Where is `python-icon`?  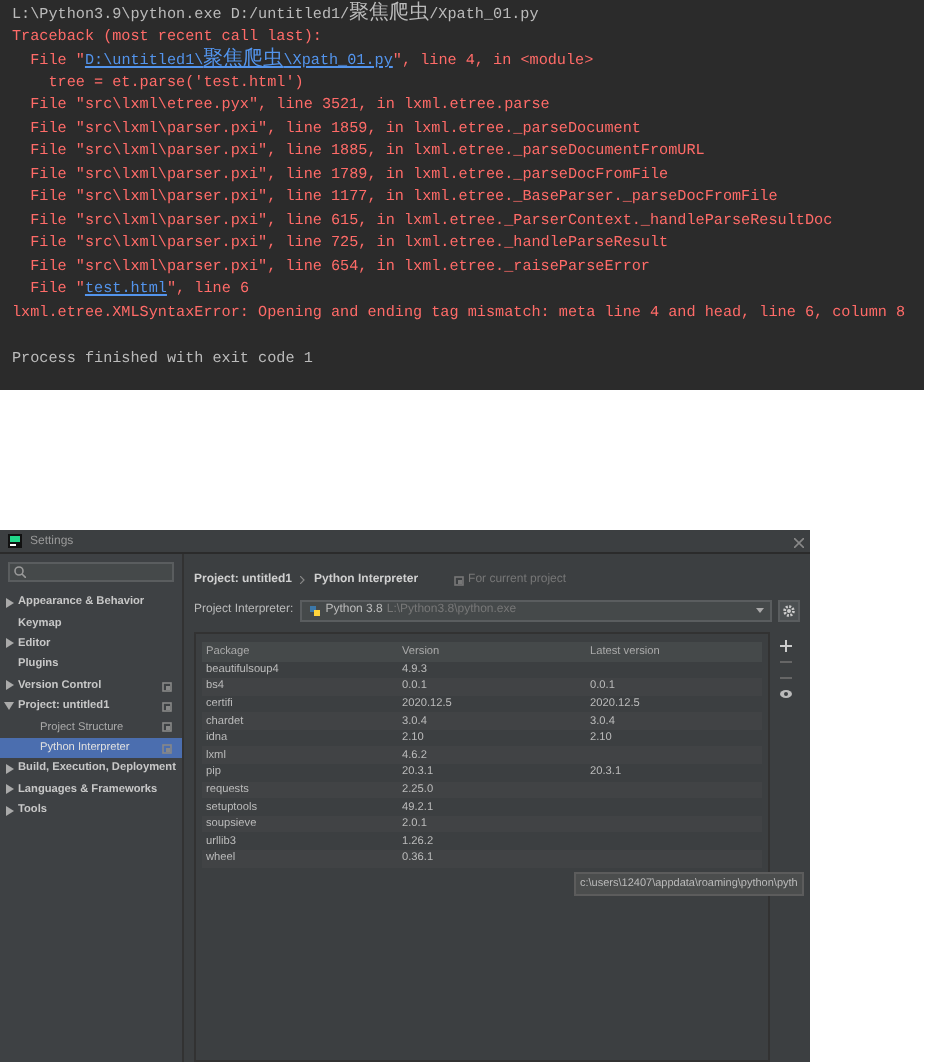 python-icon is located at coordinates (314, 610).